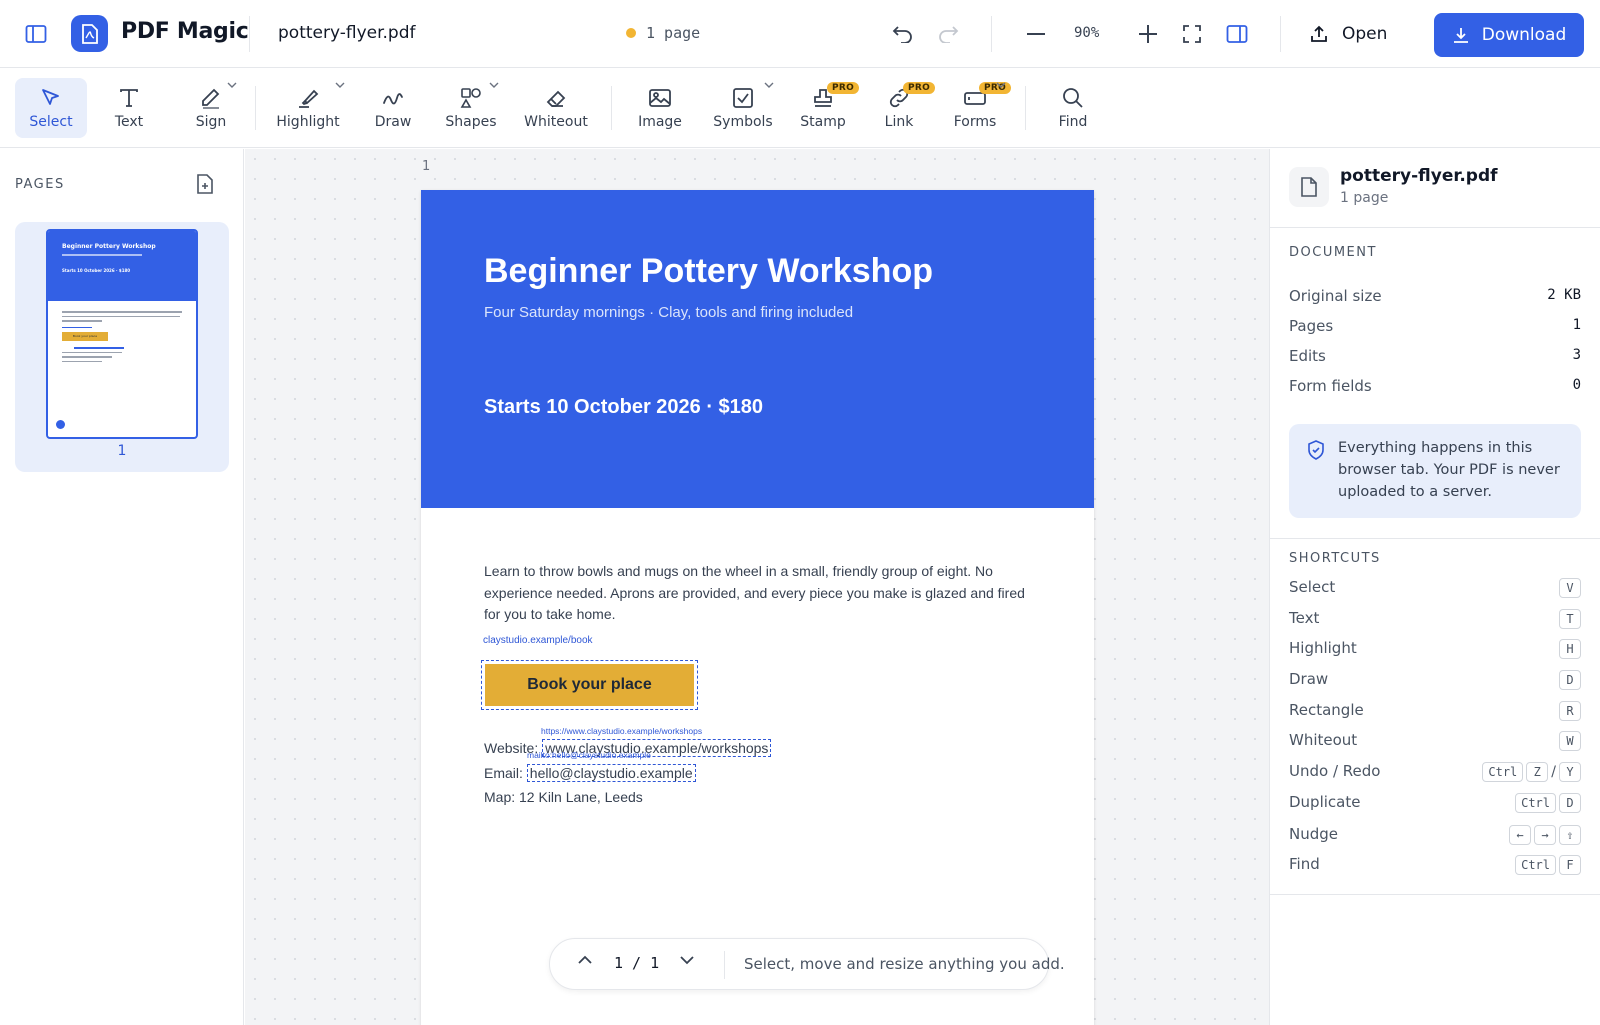 The image size is (1600, 1025). Describe the element at coordinates (503, 773) in the screenshot. I see `email-label: Email:` at that location.